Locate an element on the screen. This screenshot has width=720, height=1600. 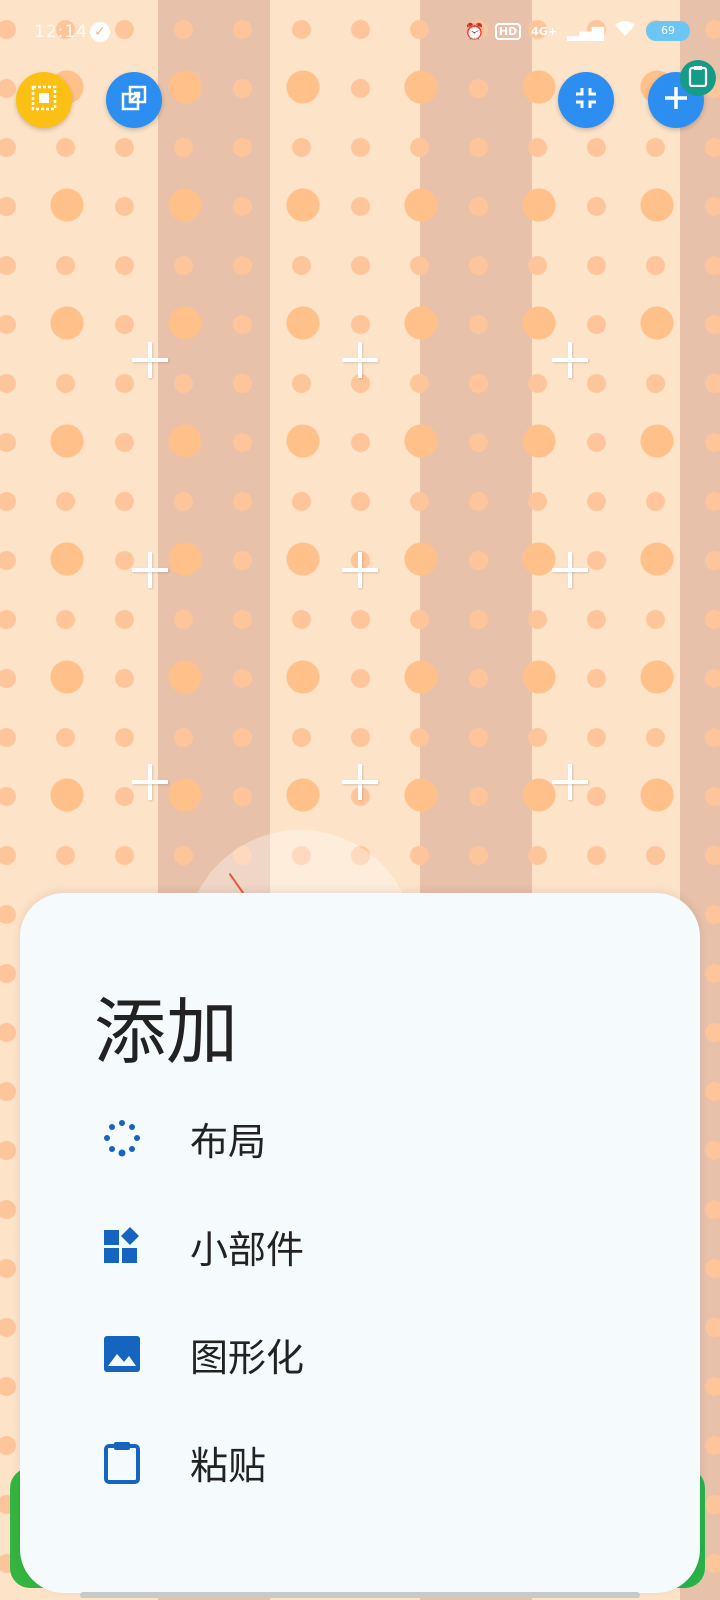
status-icons: ⏰ HD 4G+ ▂▄▆ 69 is located at coordinates (577, 31).